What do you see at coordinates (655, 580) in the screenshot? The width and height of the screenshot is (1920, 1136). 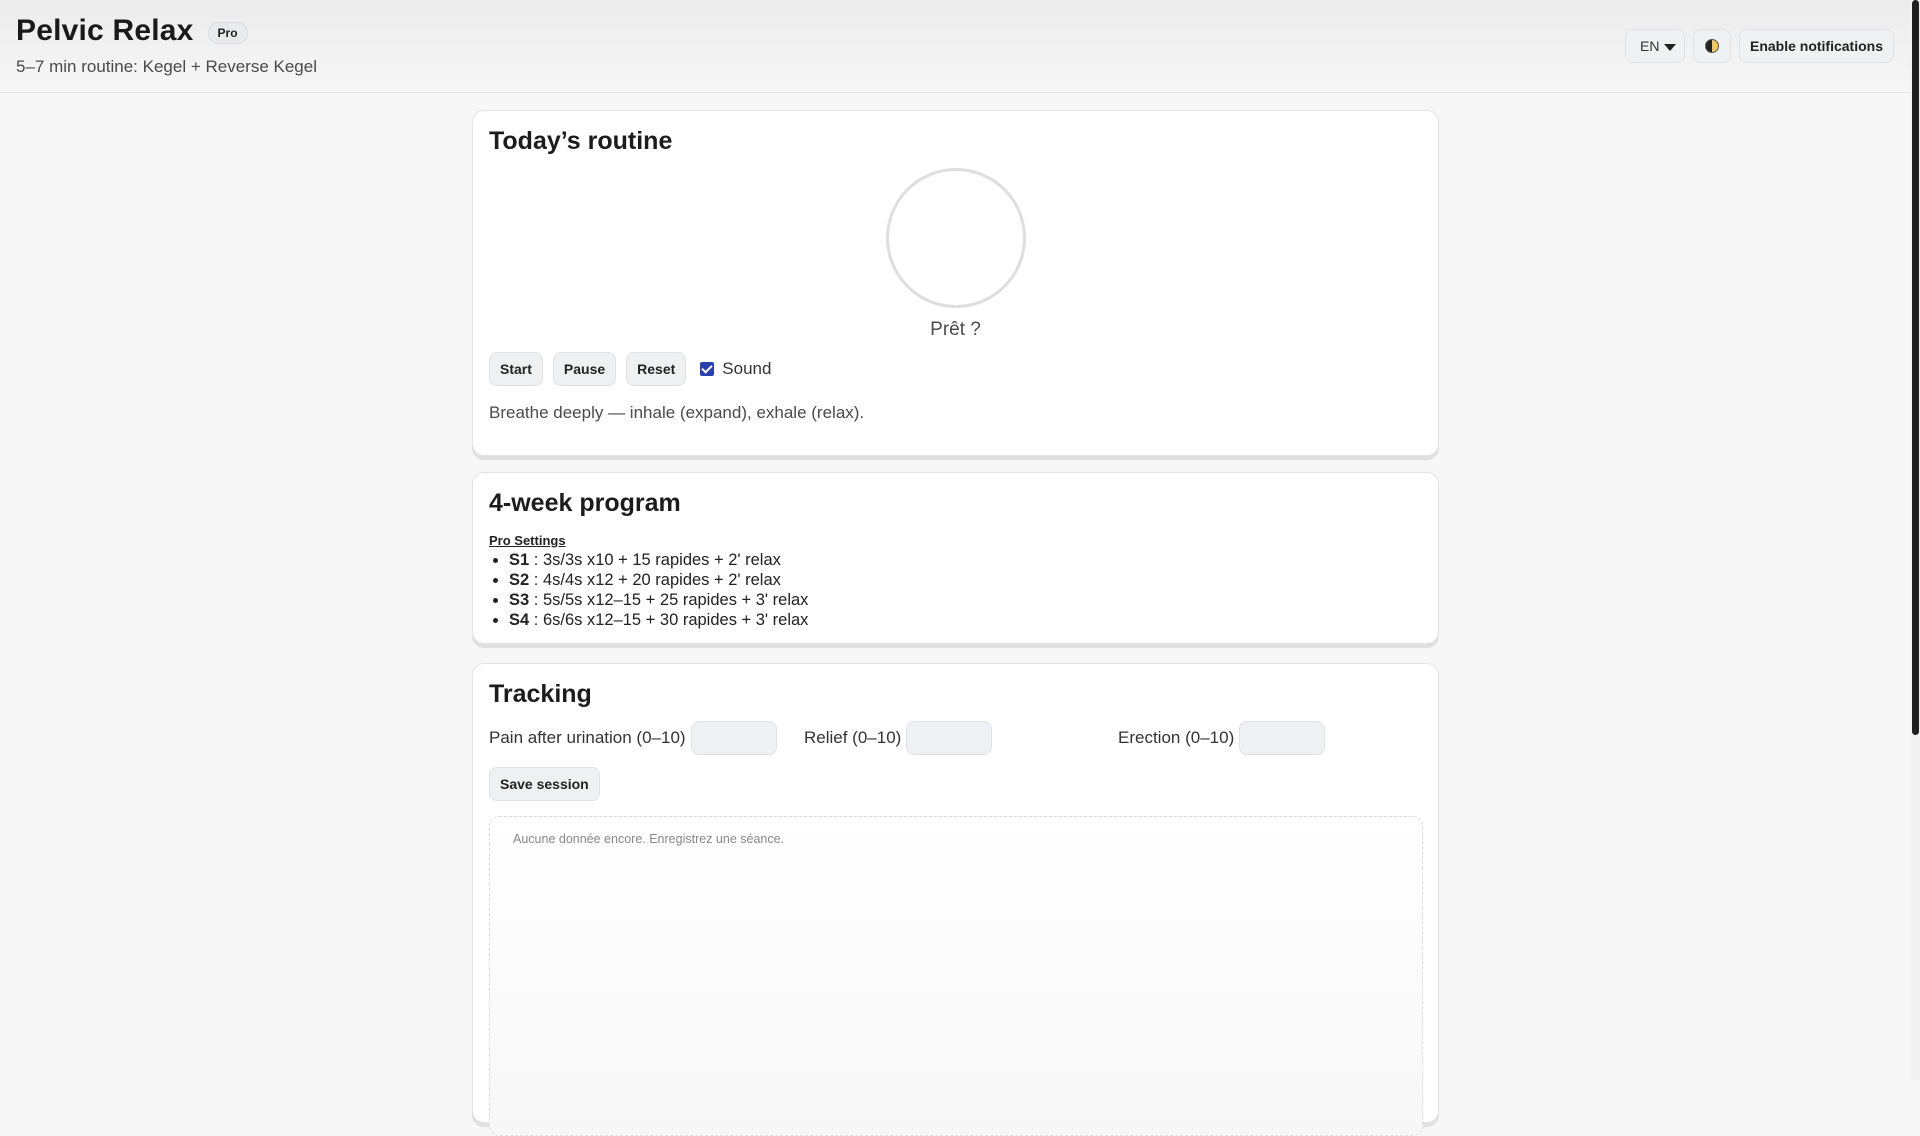 I see `week-detail: : 4s/4s x12 + 20 rapides + 2' relax` at bounding box center [655, 580].